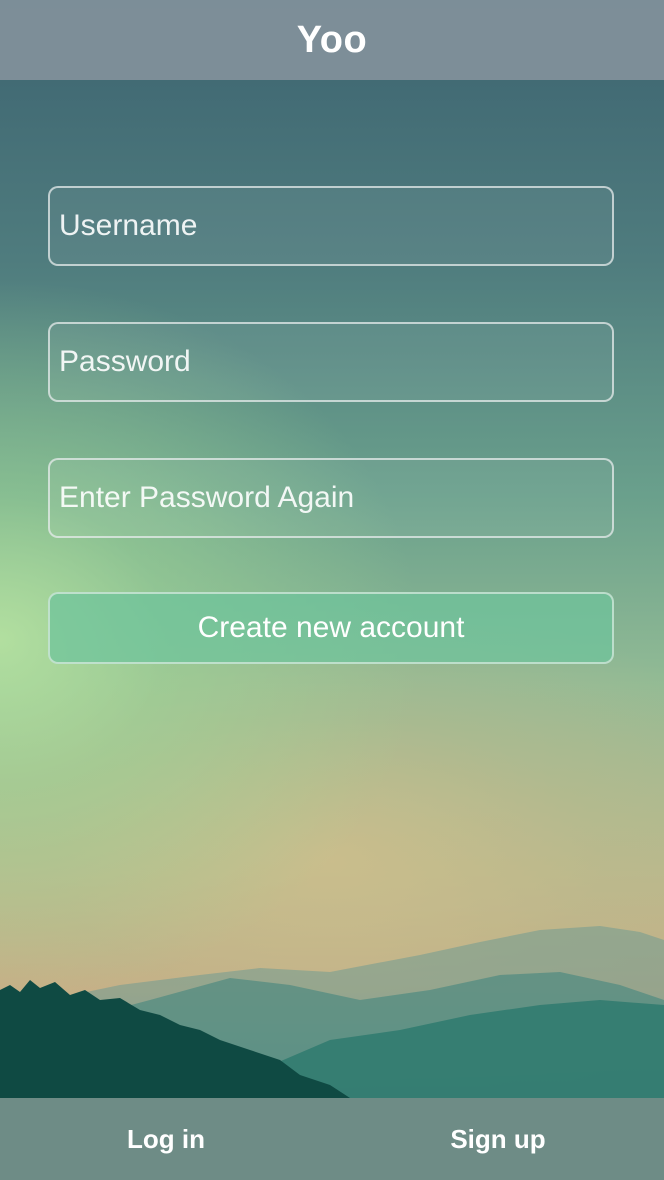  I want to click on tab-sign-up: Sign up, so click(498, 1139).